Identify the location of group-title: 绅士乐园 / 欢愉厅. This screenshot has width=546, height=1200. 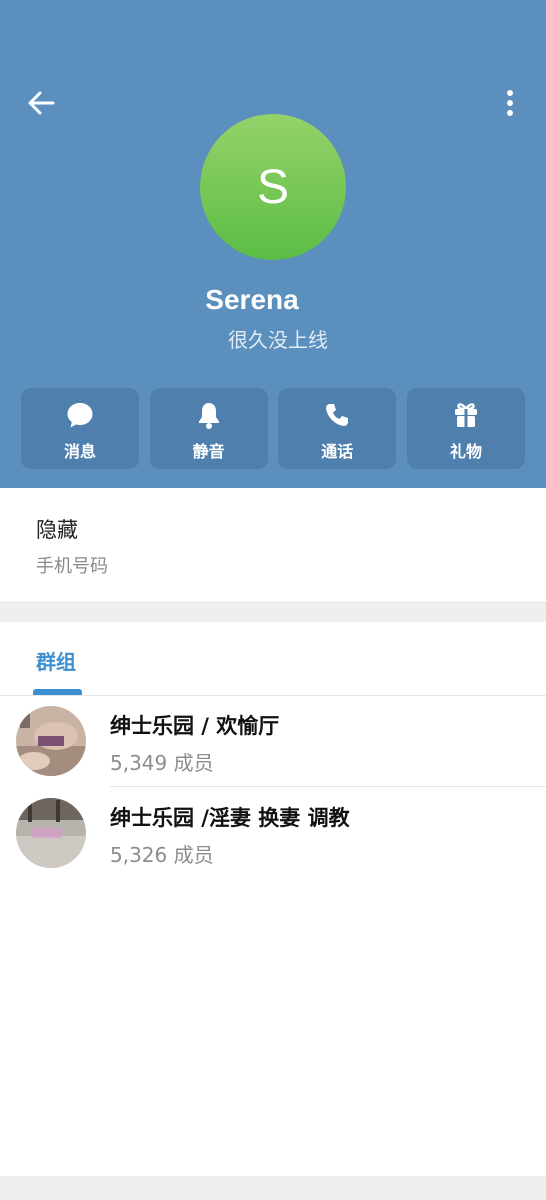
(195, 726).